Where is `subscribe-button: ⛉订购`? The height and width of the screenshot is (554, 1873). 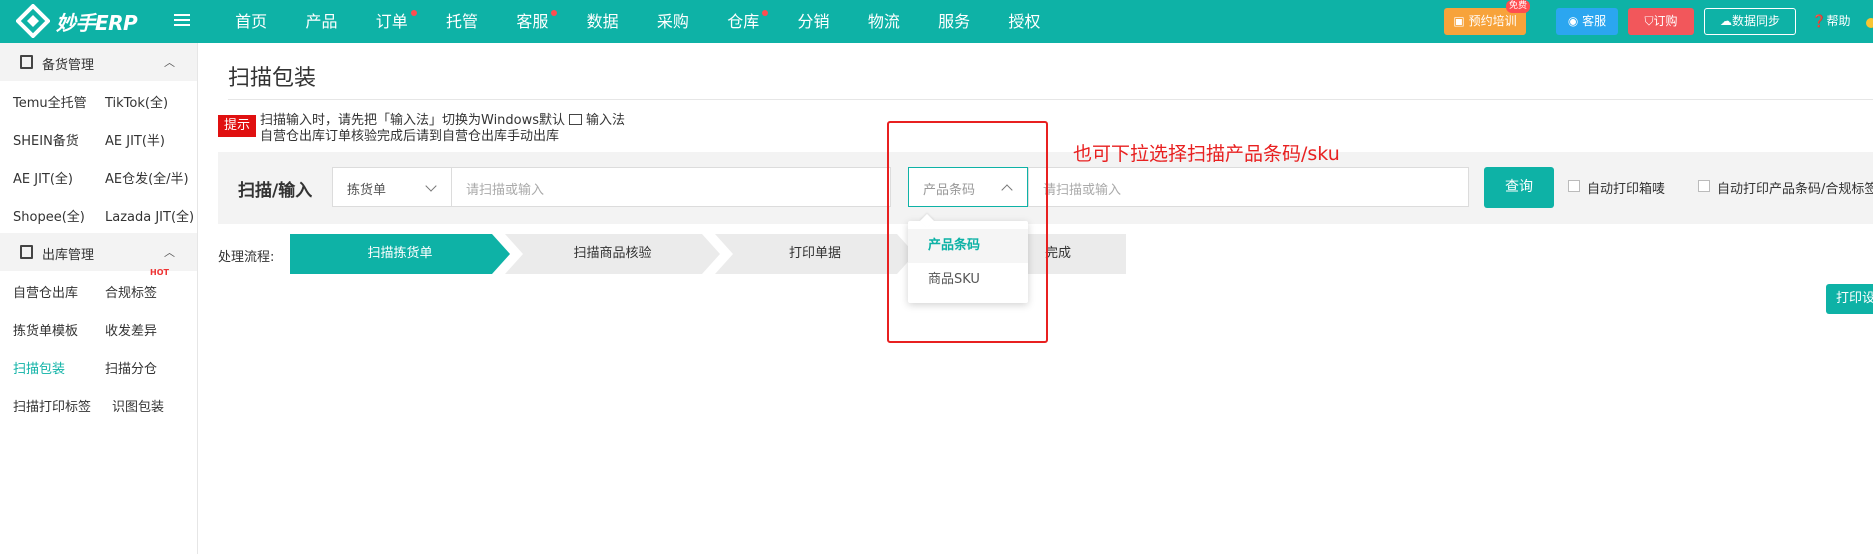
subscribe-button: ⛉订购 is located at coordinates (1661, 21).